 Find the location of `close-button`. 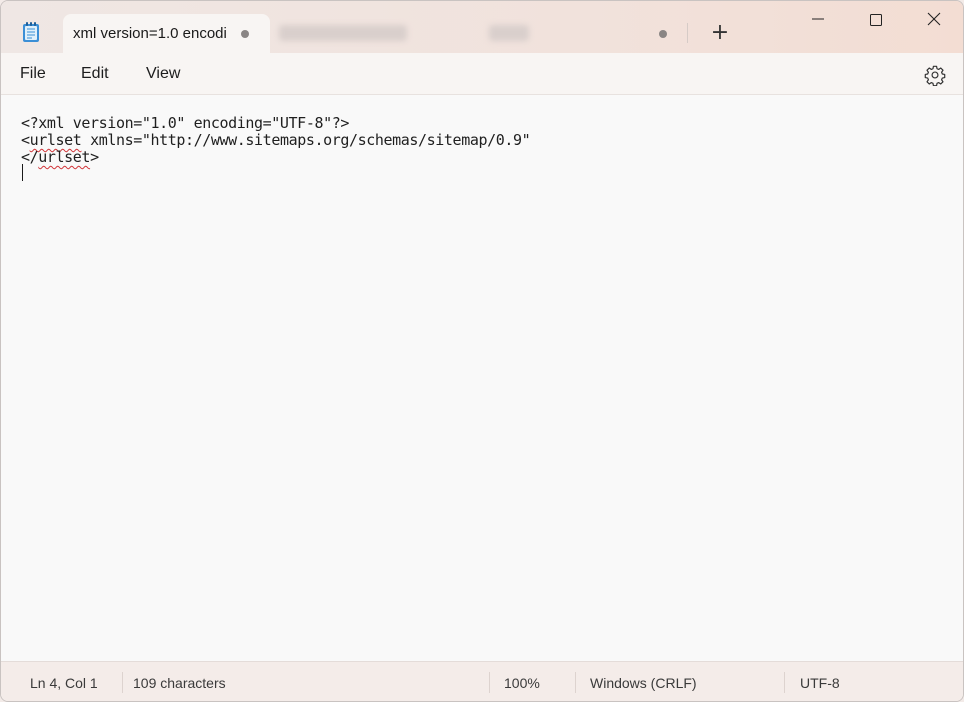

close-button is located at coordinates (934, 19).